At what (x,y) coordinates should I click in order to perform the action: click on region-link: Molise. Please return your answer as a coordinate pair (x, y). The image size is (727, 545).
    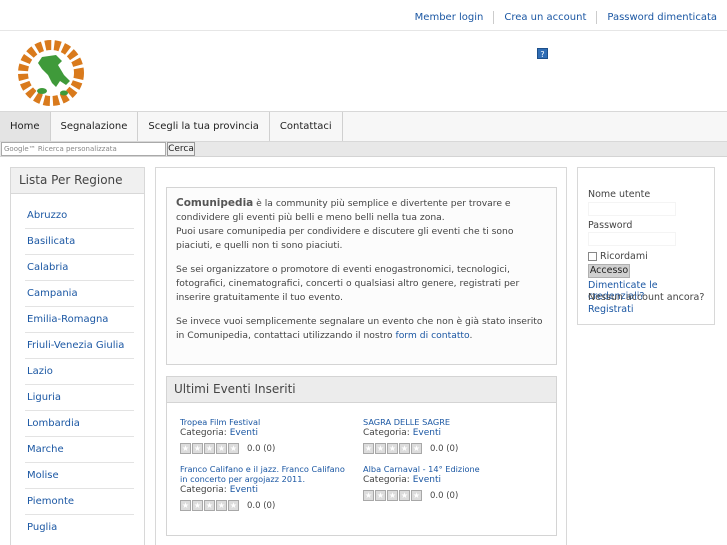
    Looking at the image, I should click on (43, 475).